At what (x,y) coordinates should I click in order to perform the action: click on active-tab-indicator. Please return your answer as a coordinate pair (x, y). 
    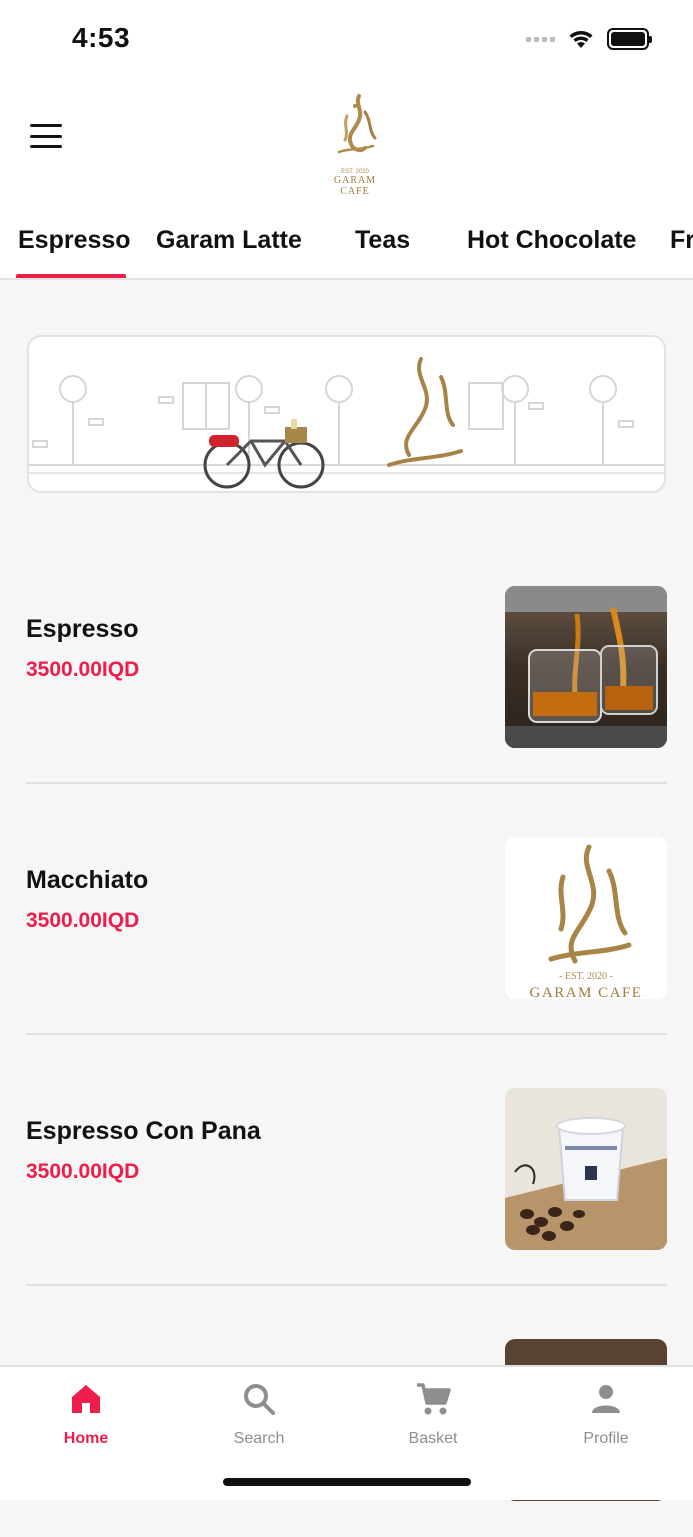
    Looking at the image, I should click on (71, 276).